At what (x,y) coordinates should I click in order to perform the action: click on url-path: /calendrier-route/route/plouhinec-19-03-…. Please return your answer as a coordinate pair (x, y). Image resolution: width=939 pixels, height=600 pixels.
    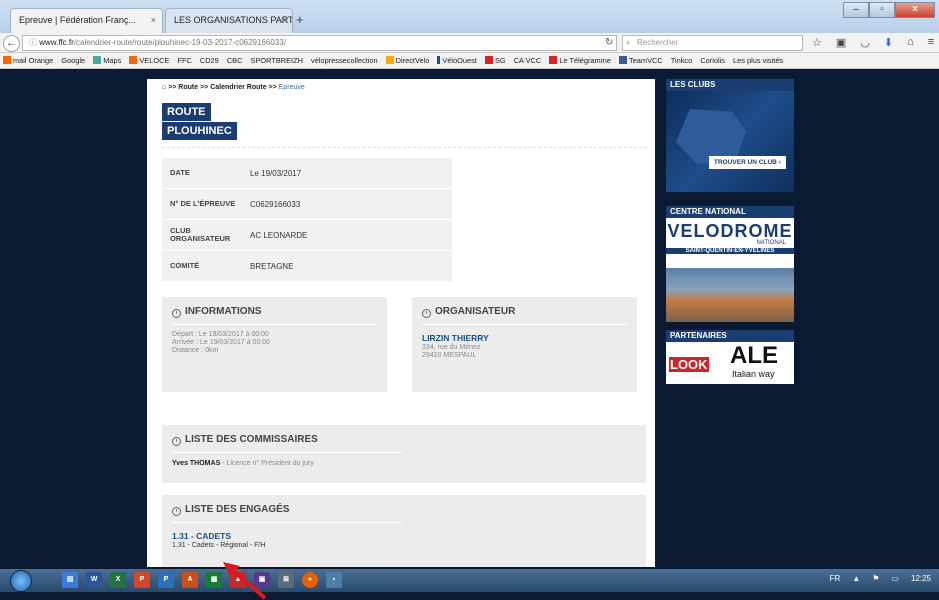
    Looking at the image, I should click on (179, 42).